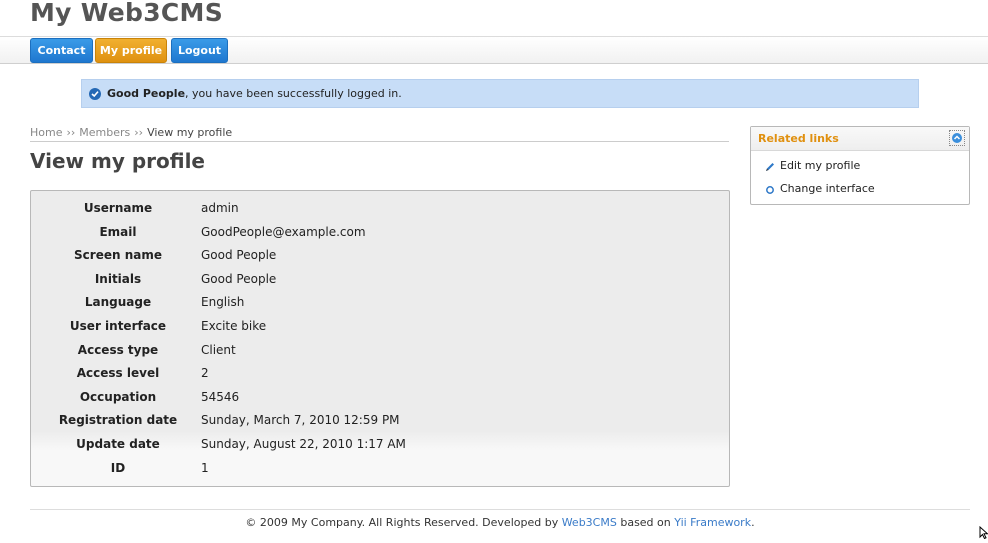  Describe the element at coordinates (380, 235) in the screenshot. I see `detail-row: Email GoodPeople@example.com` at that location.